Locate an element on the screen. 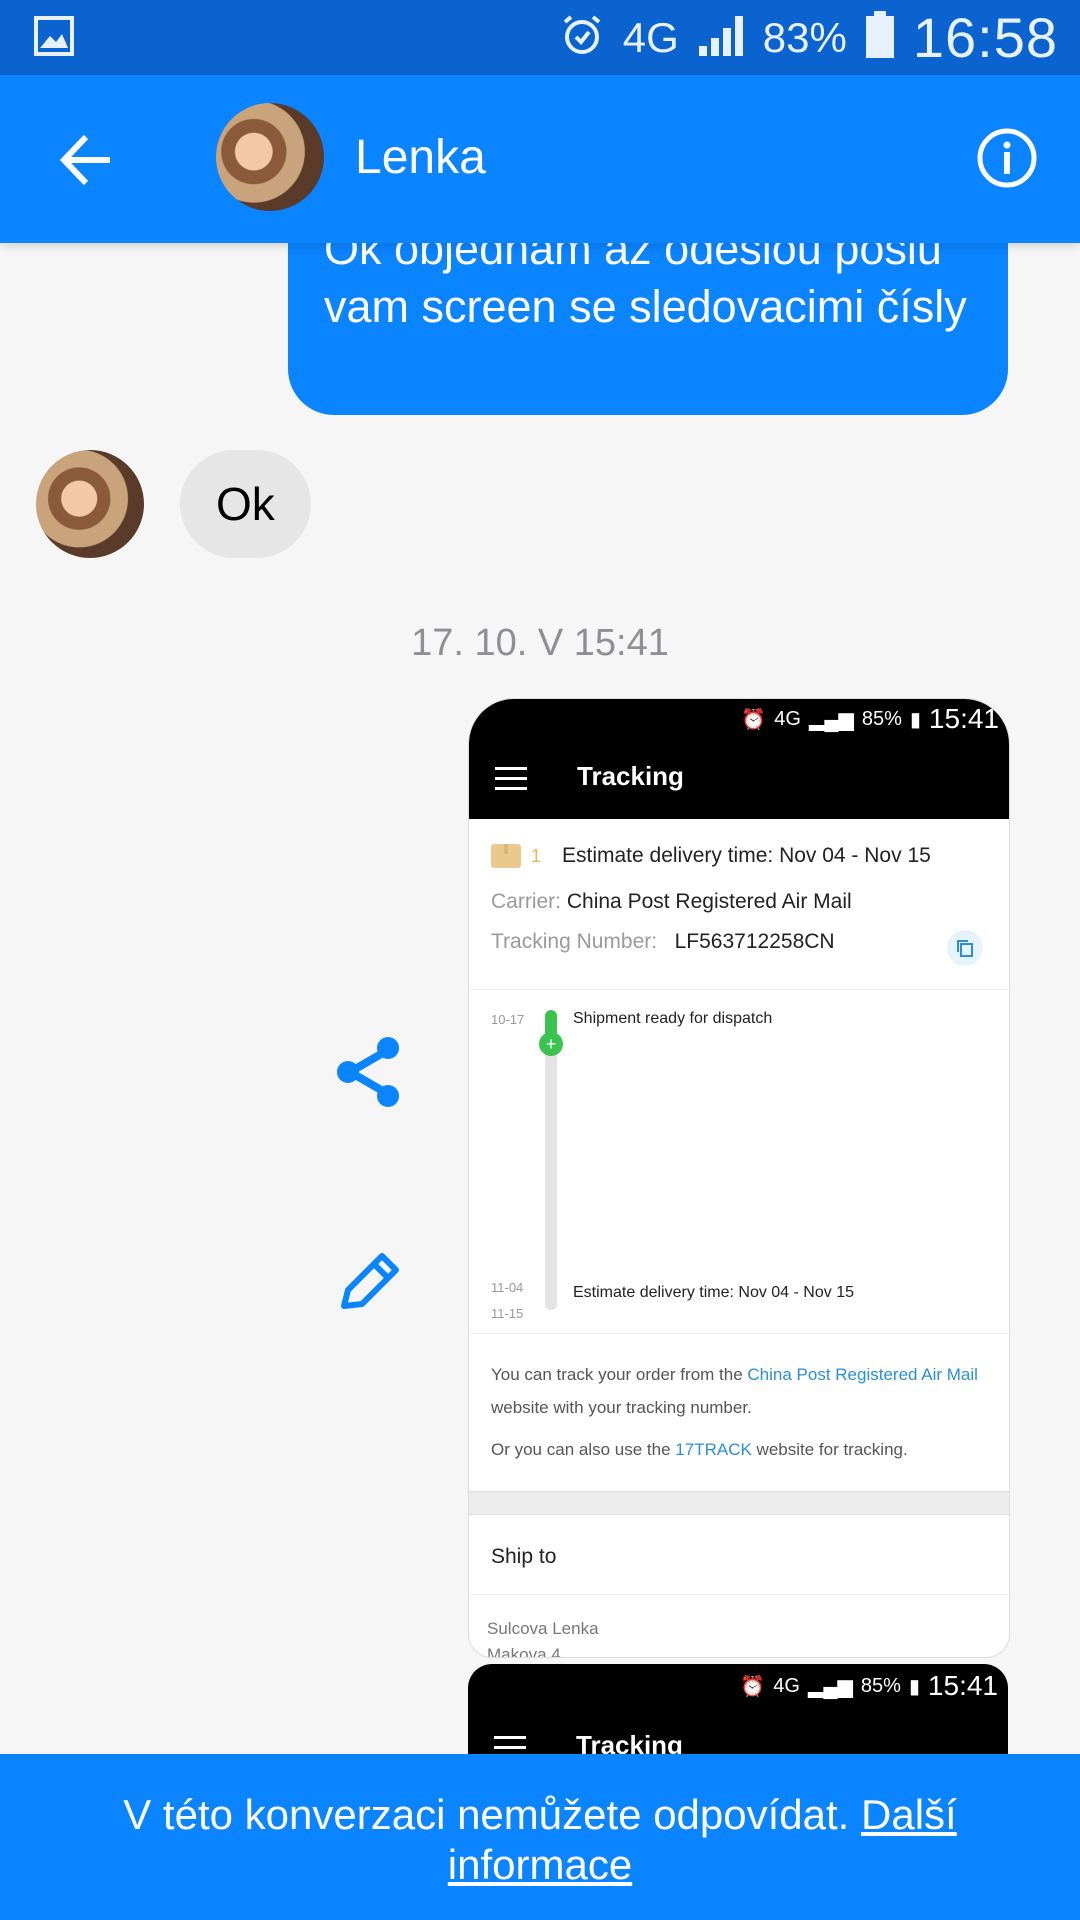  tracking-number: LF563712258CN is located at coordinates (754, 941).